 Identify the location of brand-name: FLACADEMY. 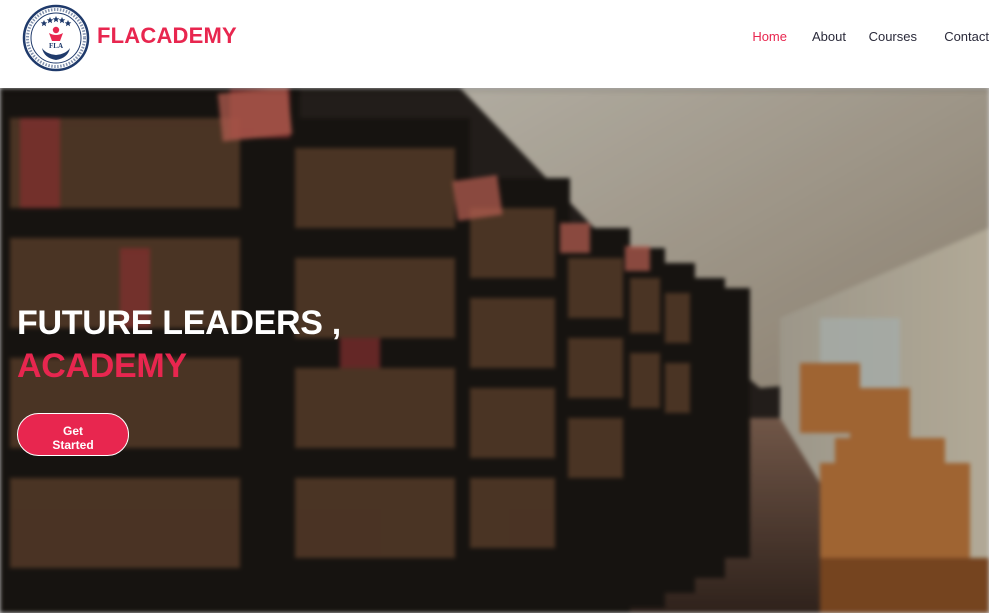
(167, 36).